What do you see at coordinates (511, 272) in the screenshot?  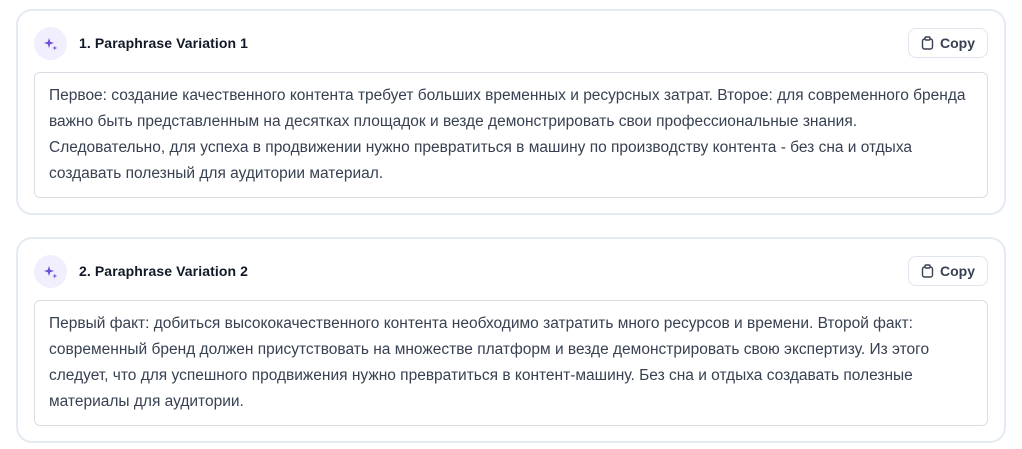 I see `card-header: 2. Paraphrase Variation 2 Copy` at bounding box center [511, 272].